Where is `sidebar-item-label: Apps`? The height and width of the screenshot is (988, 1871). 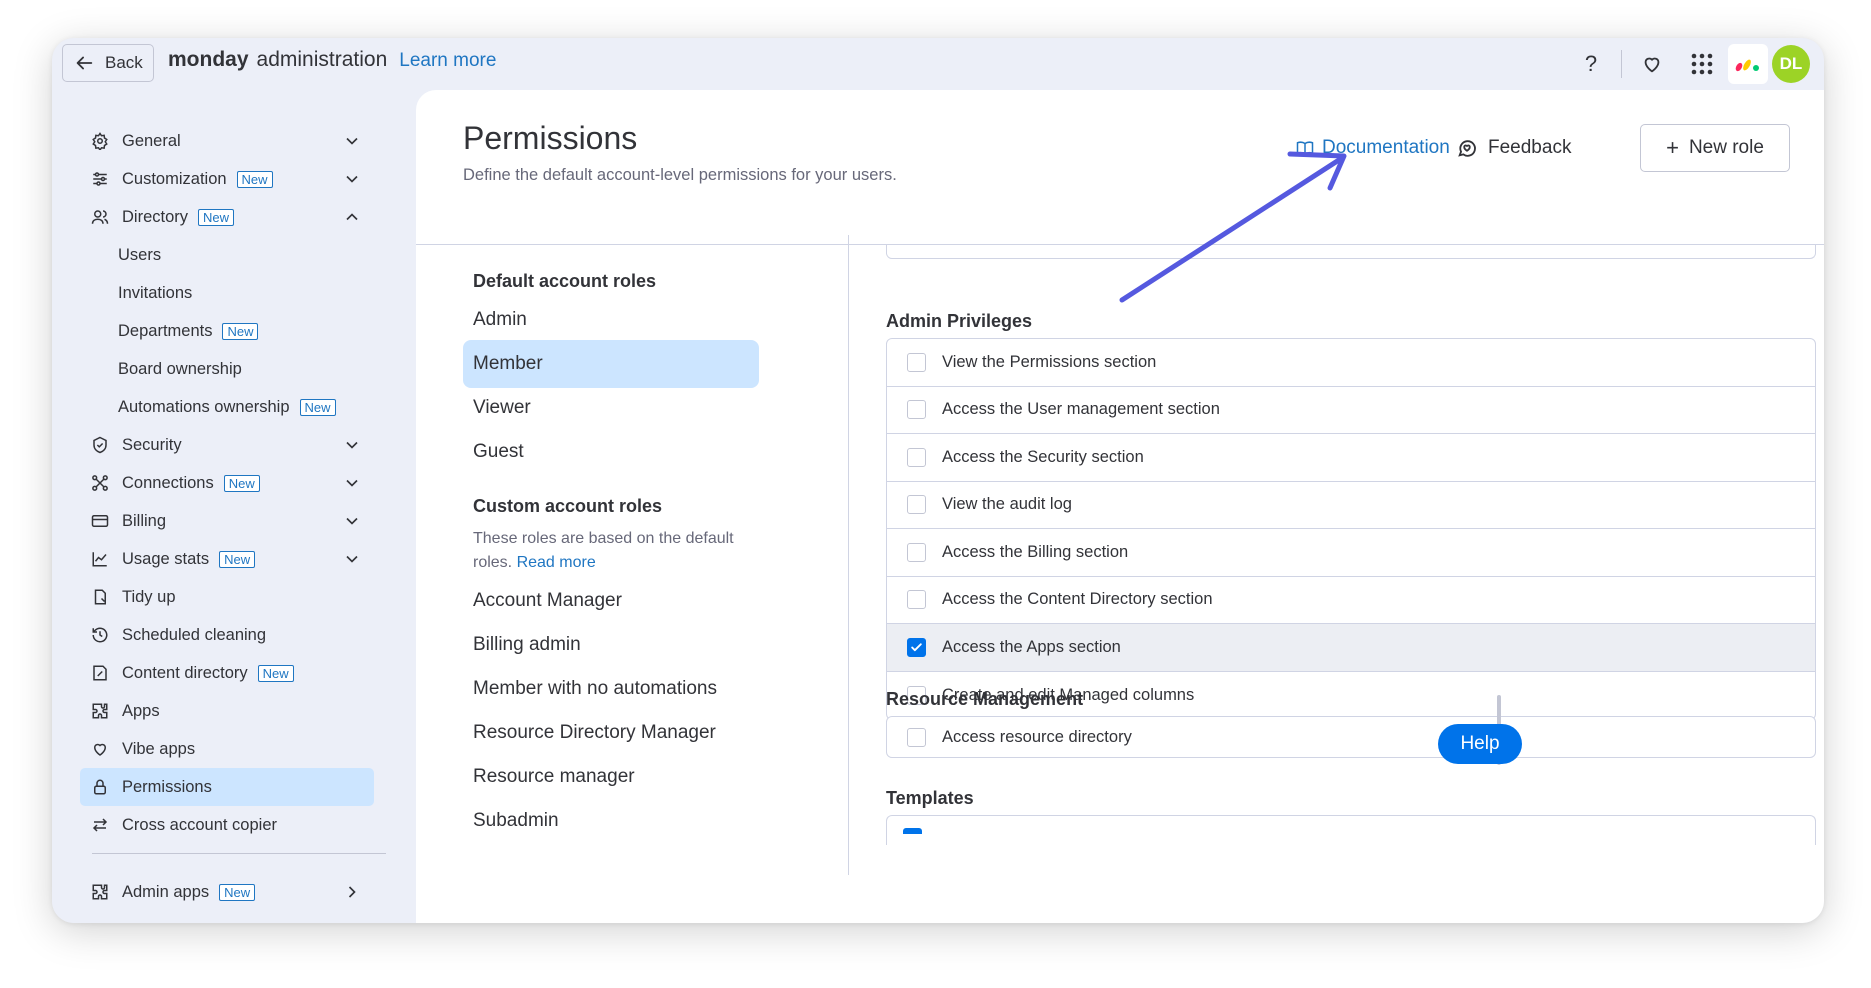 sidebar-item-label: Apps is located at coordinates (141, 710).